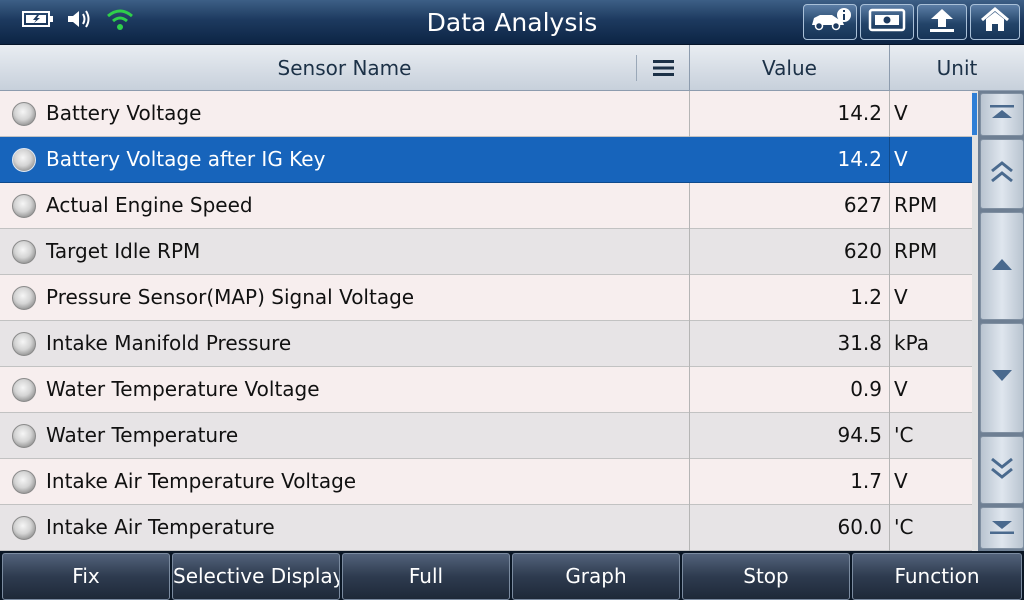 This screenshot has height=600, width=1024. Describe the element at coordinates (859, 343) in the screenshot. I see `sensor-value: 31.8` at that location.